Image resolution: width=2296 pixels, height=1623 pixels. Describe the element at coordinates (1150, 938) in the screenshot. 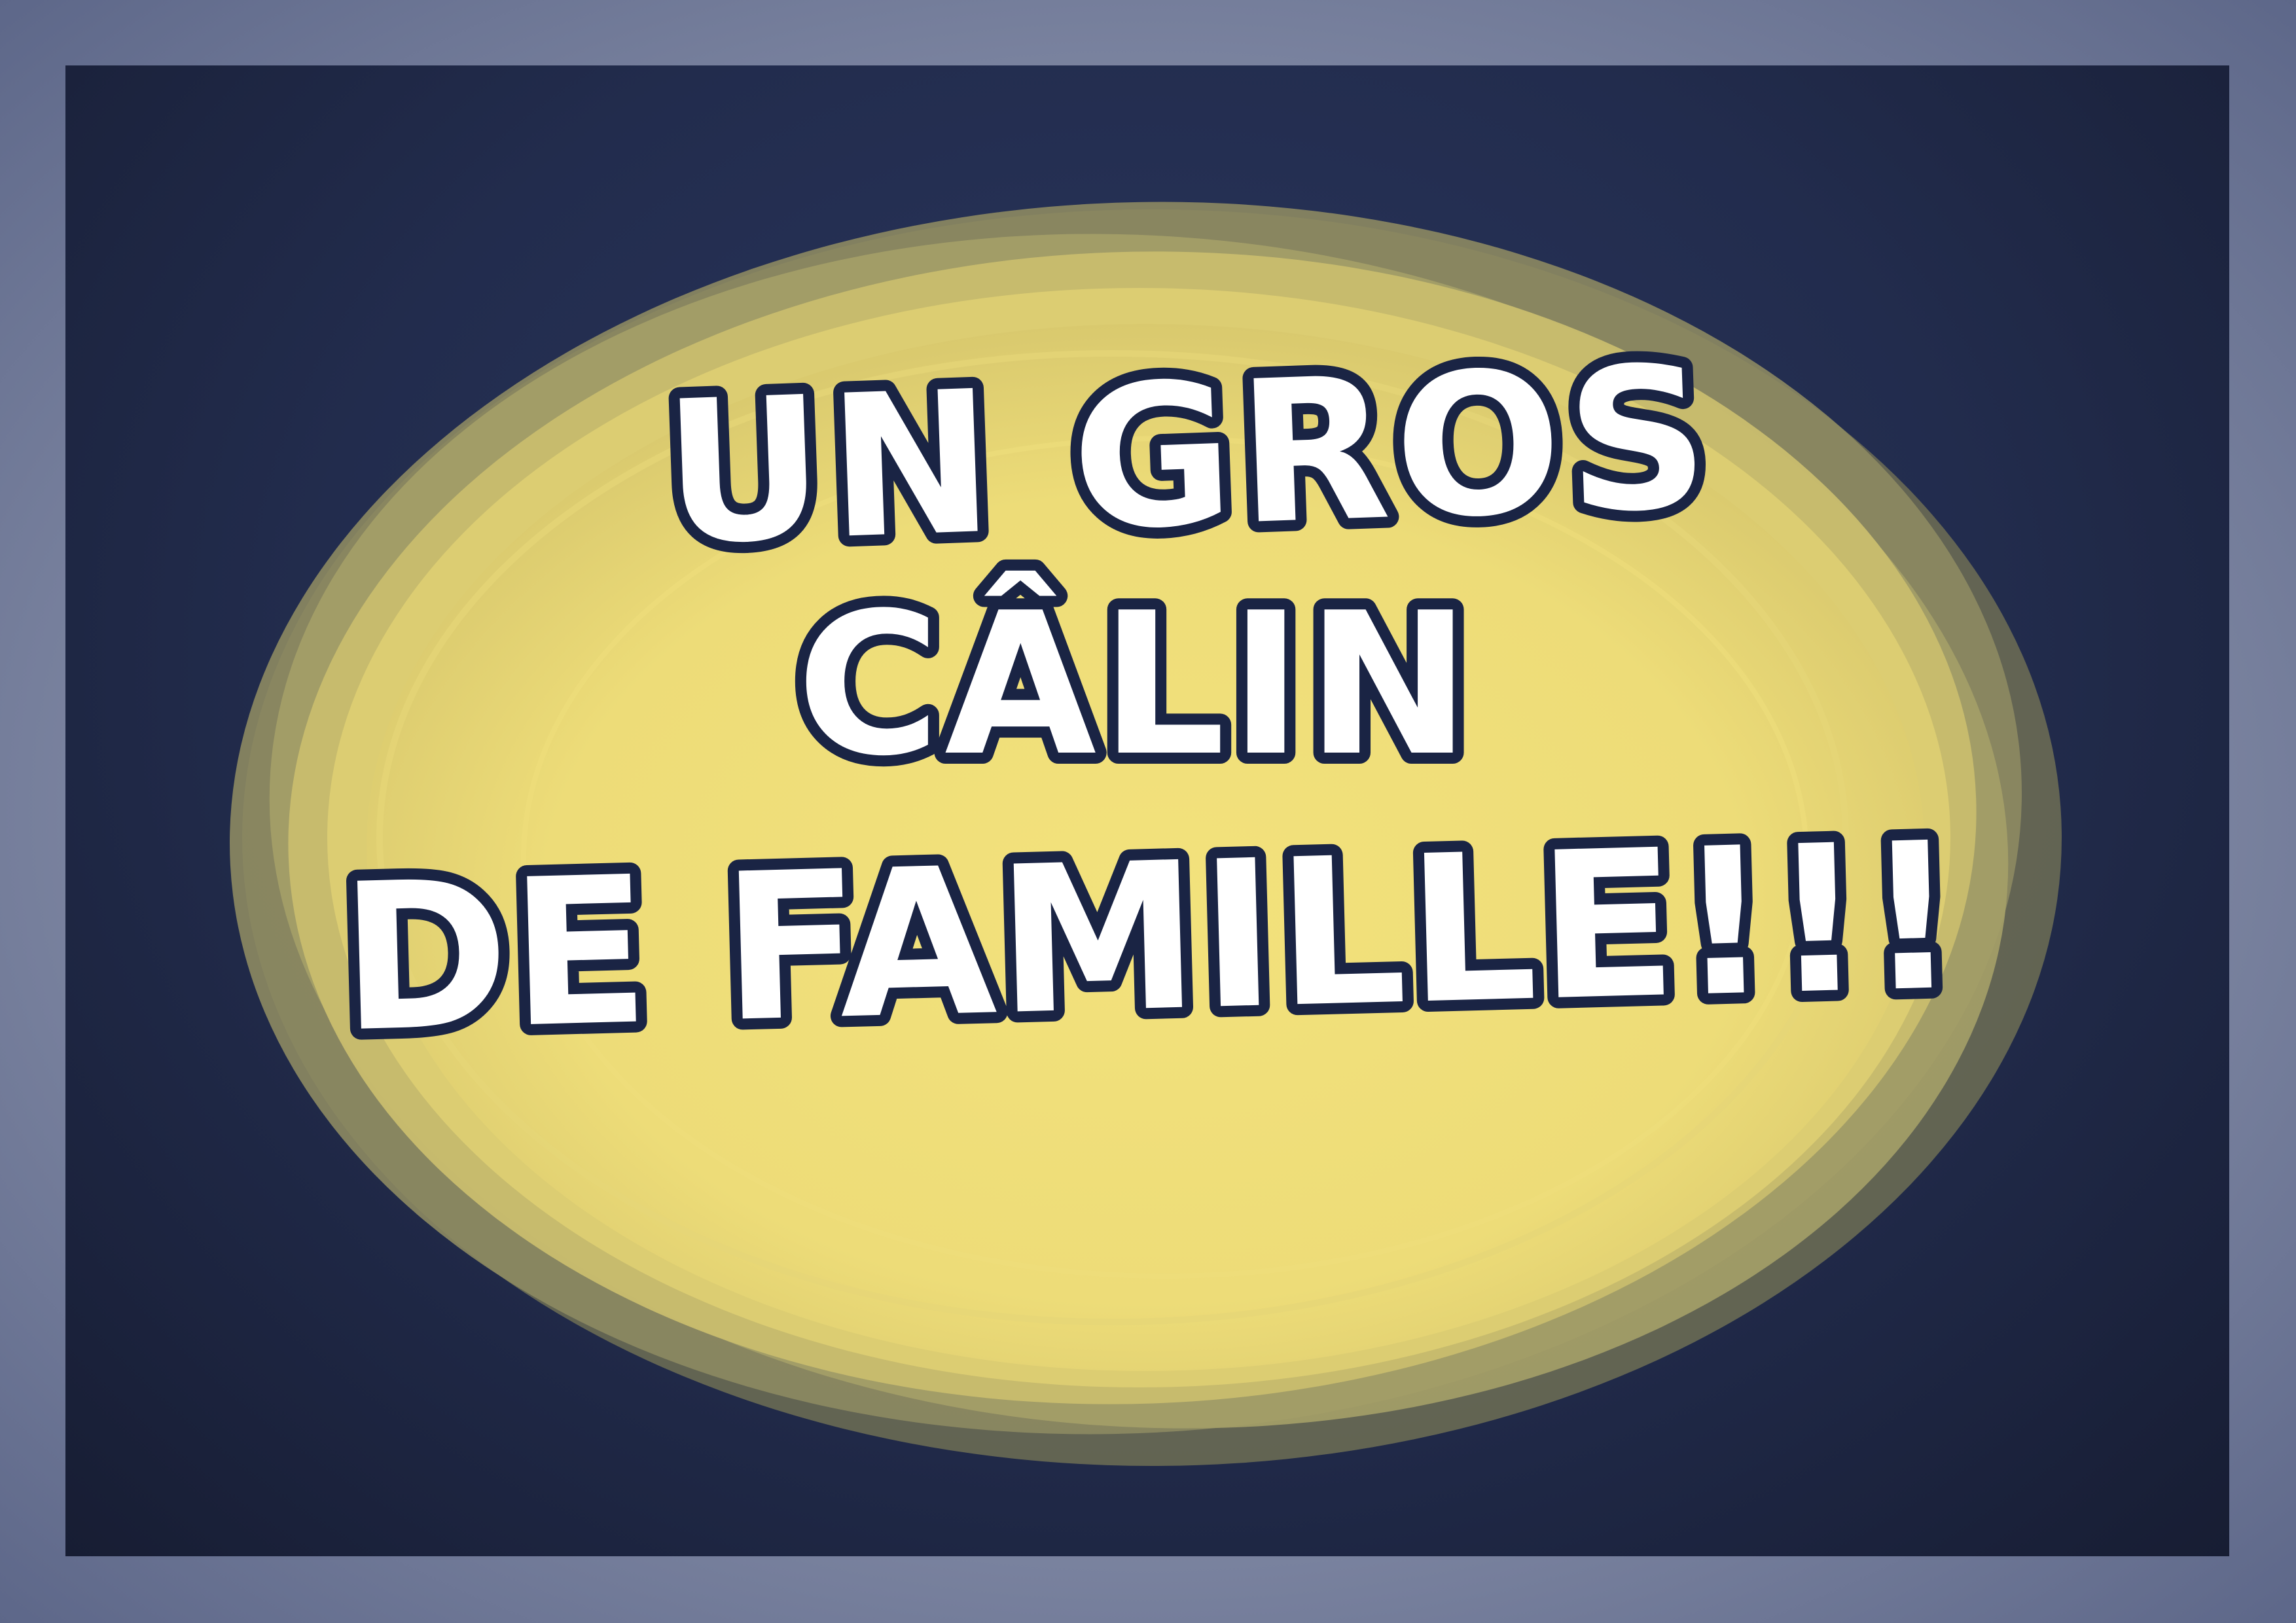

I see `caption-line-3: DE FAMILLE!!!` at that location.